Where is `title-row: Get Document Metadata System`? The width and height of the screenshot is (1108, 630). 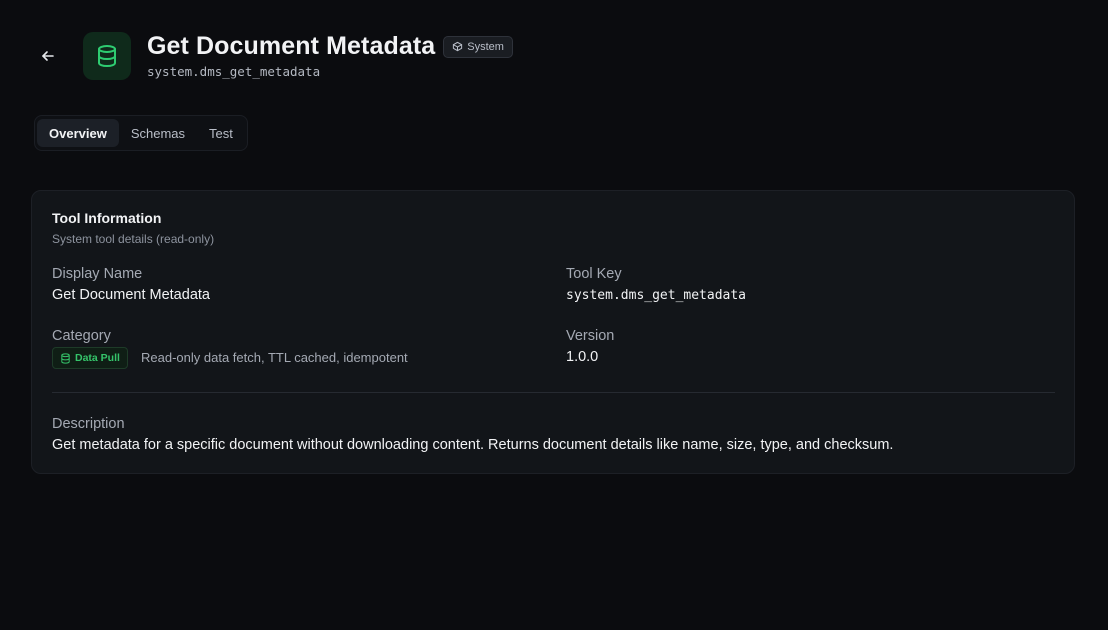
title-row: Get Document Metadata System is located at coordinates (330, 46).